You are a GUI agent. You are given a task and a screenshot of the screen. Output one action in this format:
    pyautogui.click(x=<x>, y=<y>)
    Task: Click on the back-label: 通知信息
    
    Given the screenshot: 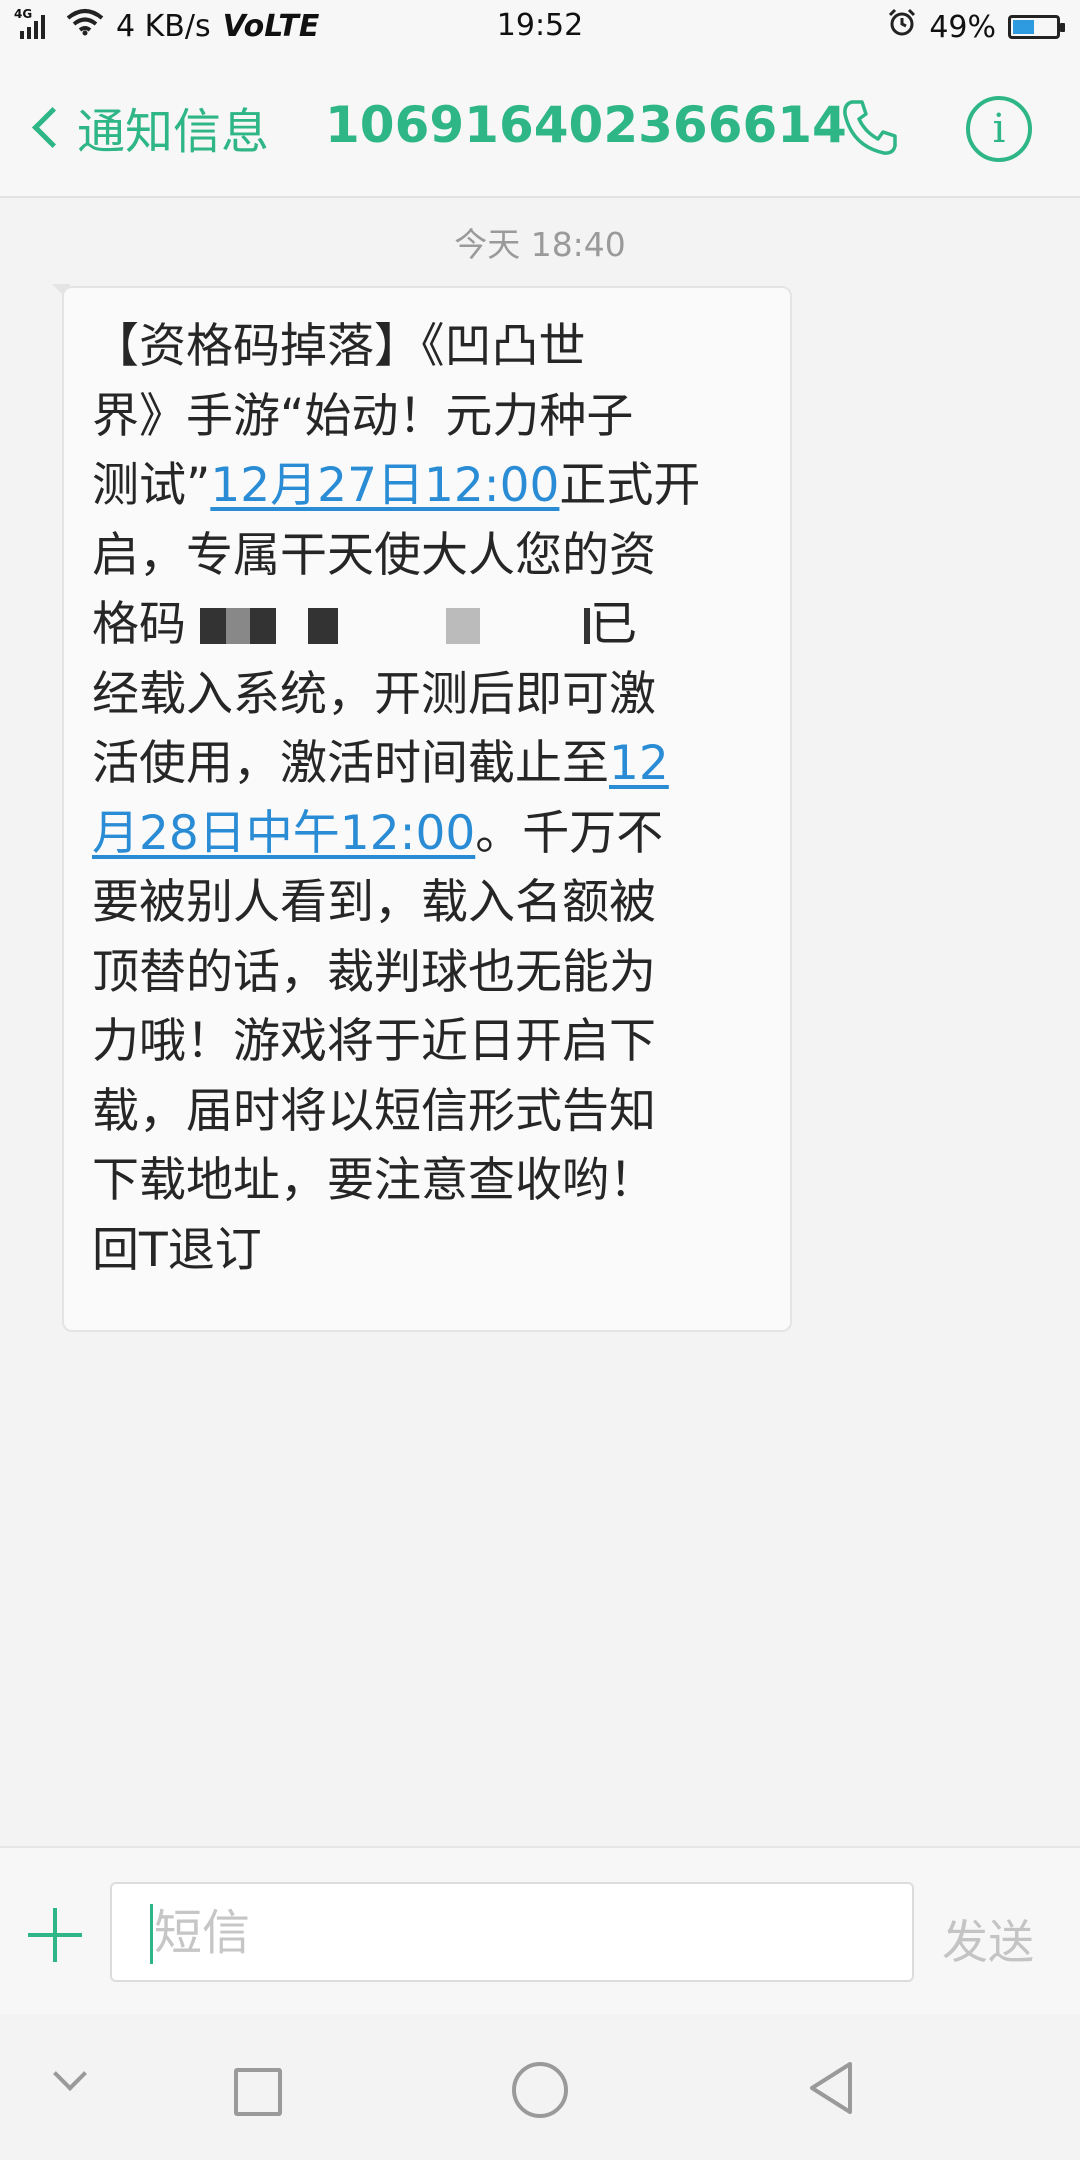 What is the action you would take?
    pyautogui.click(x=173, y=132)
    